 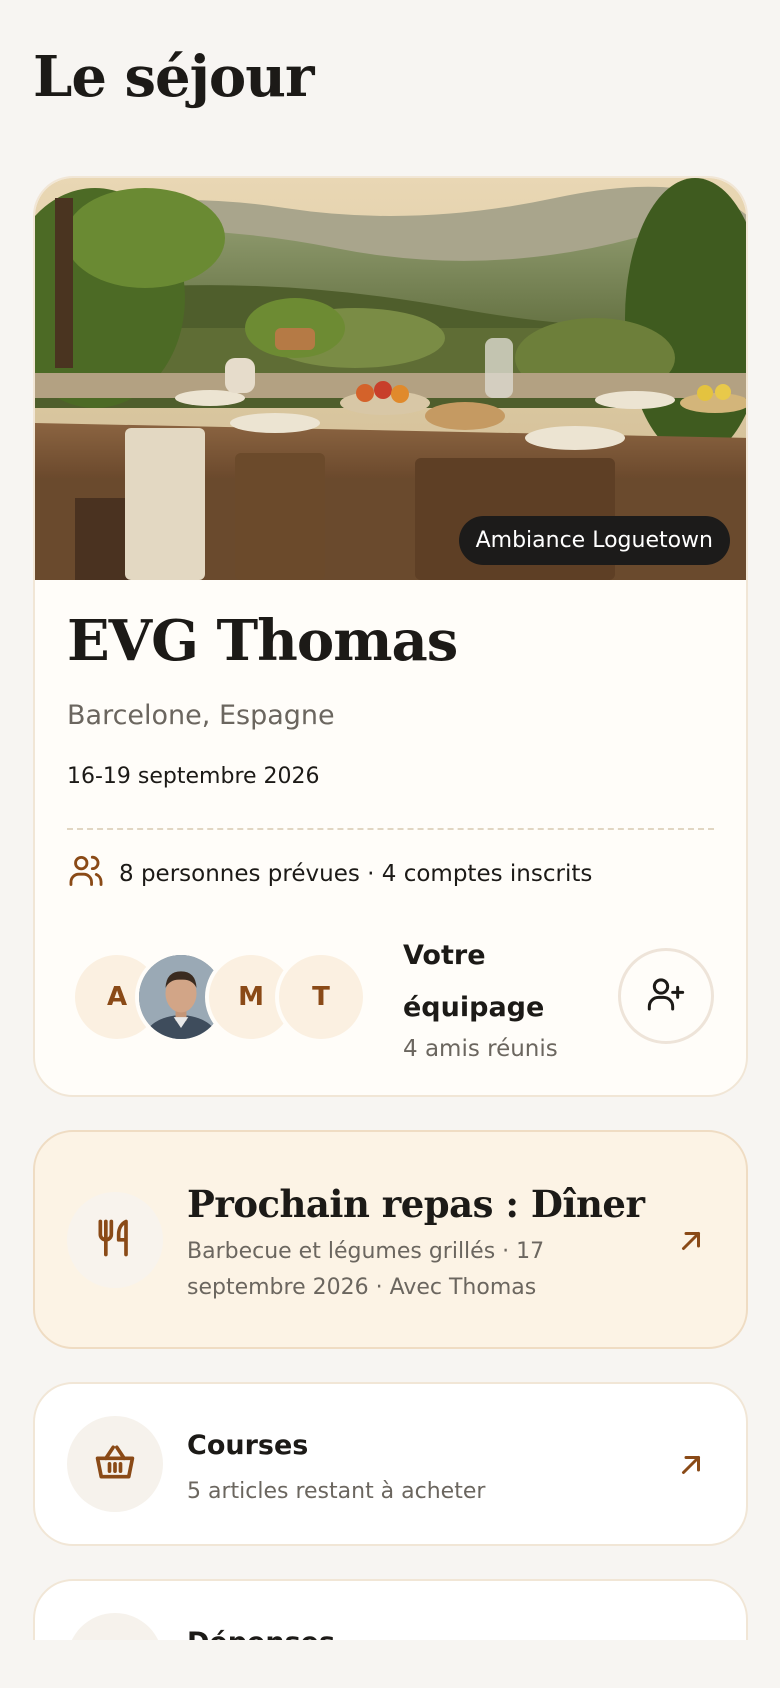 I want to click on bottom-safe-area, so click(x=390, y=1664).